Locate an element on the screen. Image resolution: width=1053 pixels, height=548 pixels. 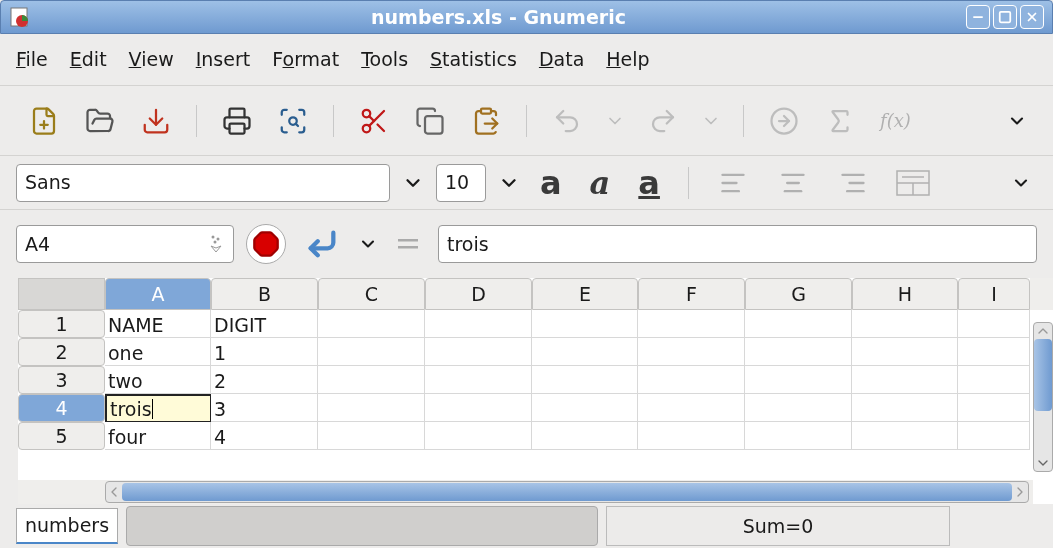
row-header: 3 is located at coordinates (61, 380).